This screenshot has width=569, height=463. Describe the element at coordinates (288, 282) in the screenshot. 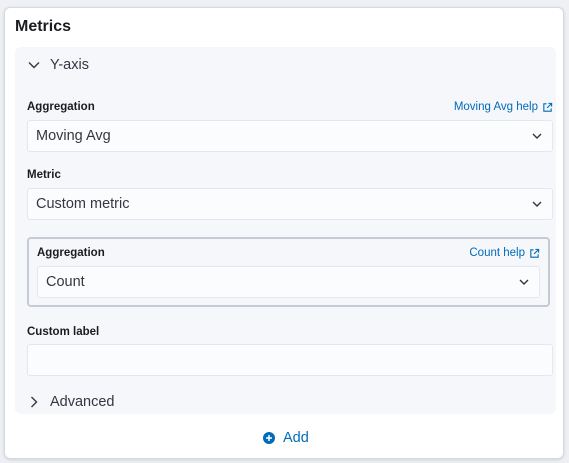

I see `custom-metric-aggregation-select: Count` at that location.